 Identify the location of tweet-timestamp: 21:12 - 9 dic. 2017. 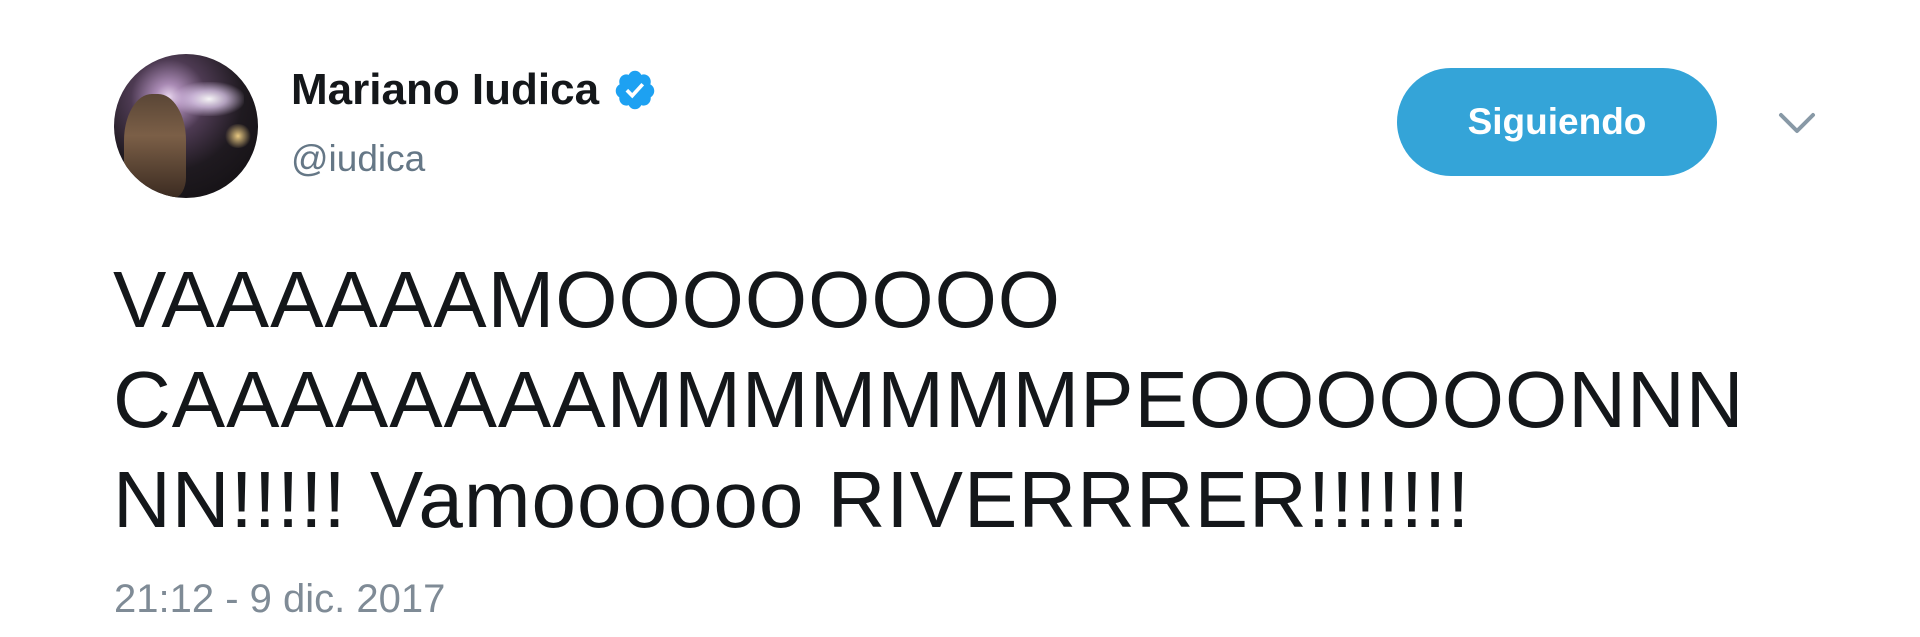
(279, 599).